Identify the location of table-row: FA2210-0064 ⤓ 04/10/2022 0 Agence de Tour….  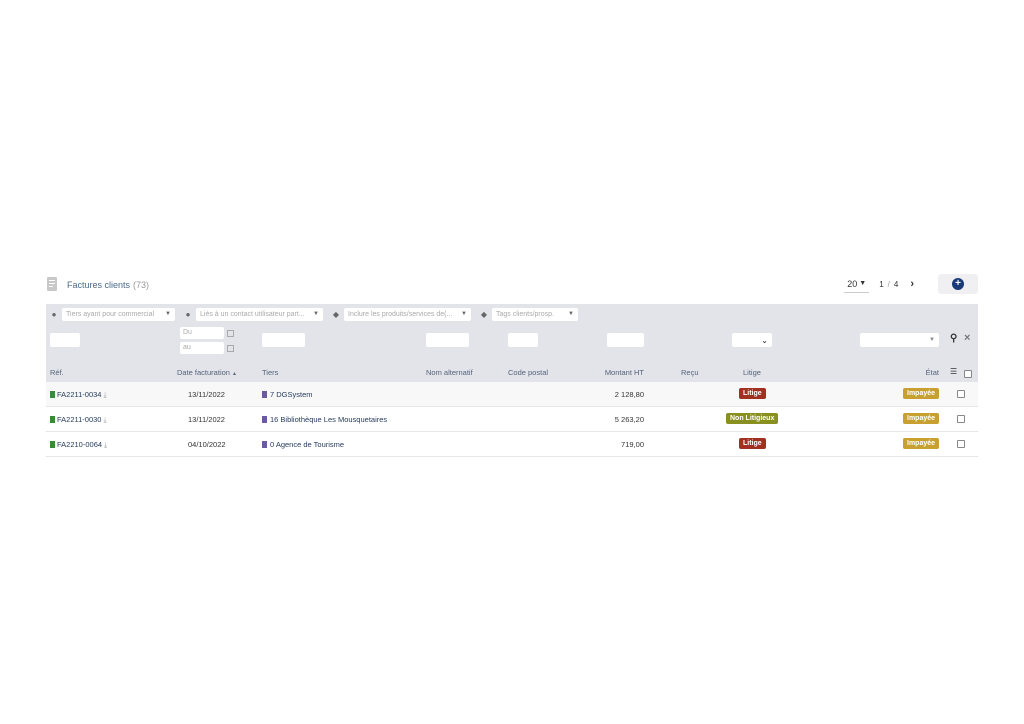
(512, 444).